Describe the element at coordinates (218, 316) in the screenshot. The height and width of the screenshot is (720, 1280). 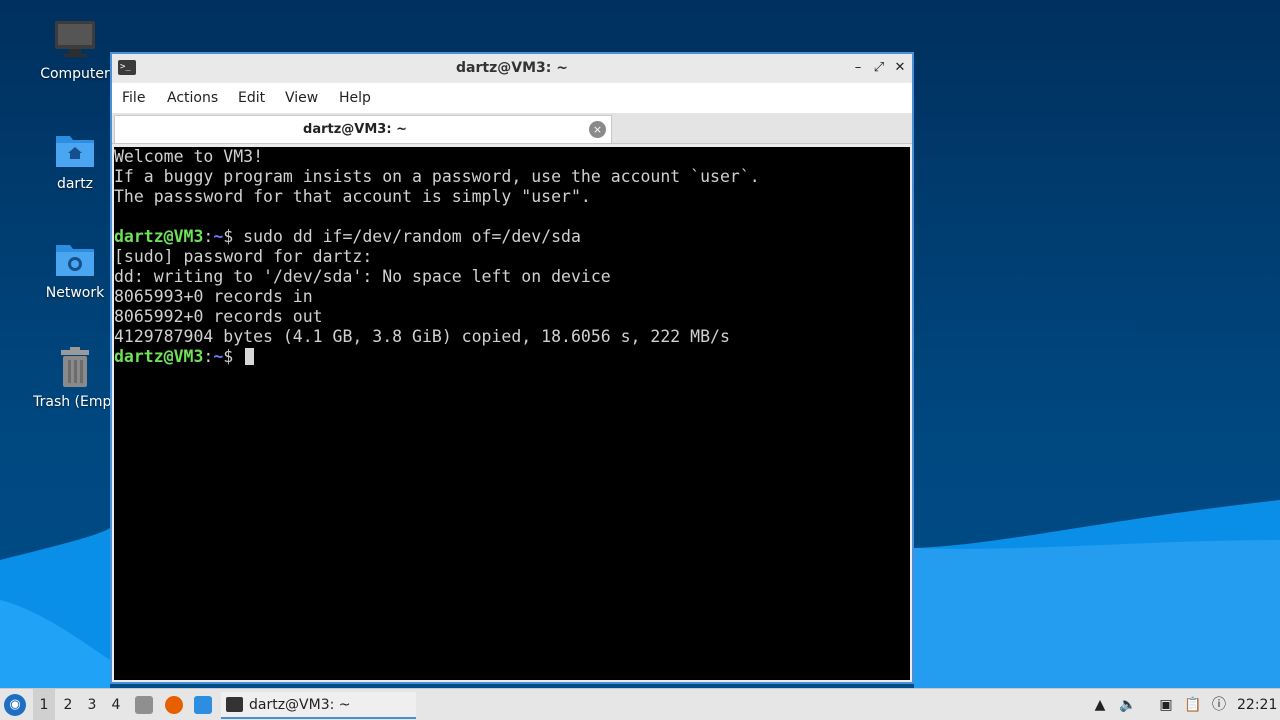
I see `terminal-line: 8065992+0 records out` at that location.